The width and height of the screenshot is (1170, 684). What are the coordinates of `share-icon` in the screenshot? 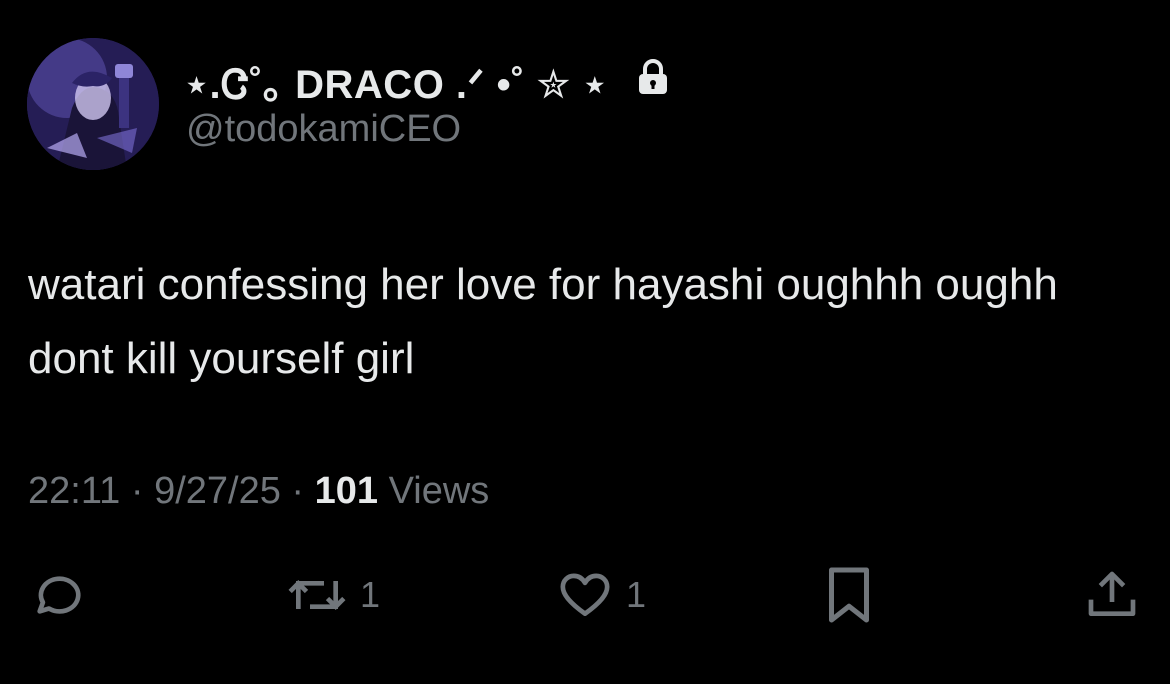 It's located at (1112, 593).